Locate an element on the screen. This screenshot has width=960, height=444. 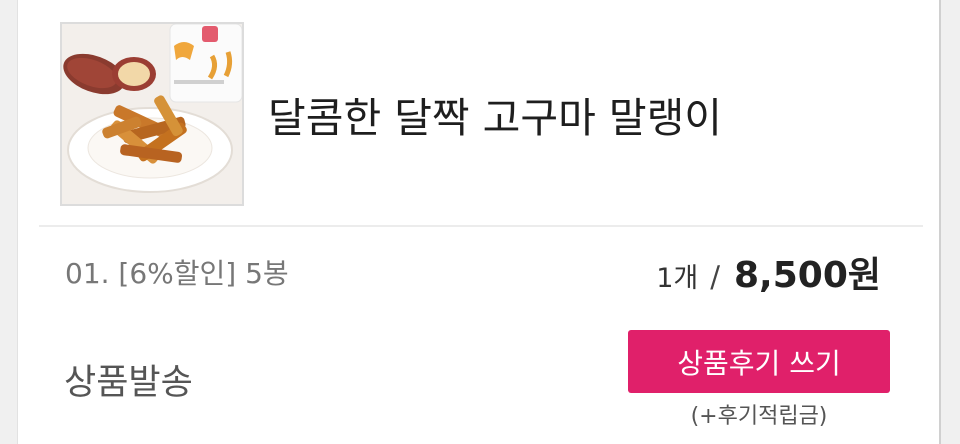
order-status: 상품발송 is located at coordinates (128, 383).